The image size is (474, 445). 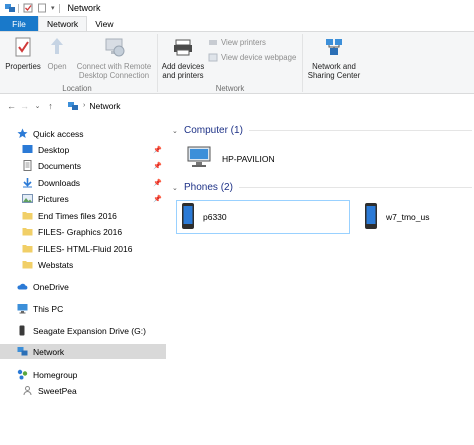 What do you see at coordinates (37, 105) in the screenshot?
I see `recent-locations-chevron-icon: ⌄` at bounding box center [37, 105].